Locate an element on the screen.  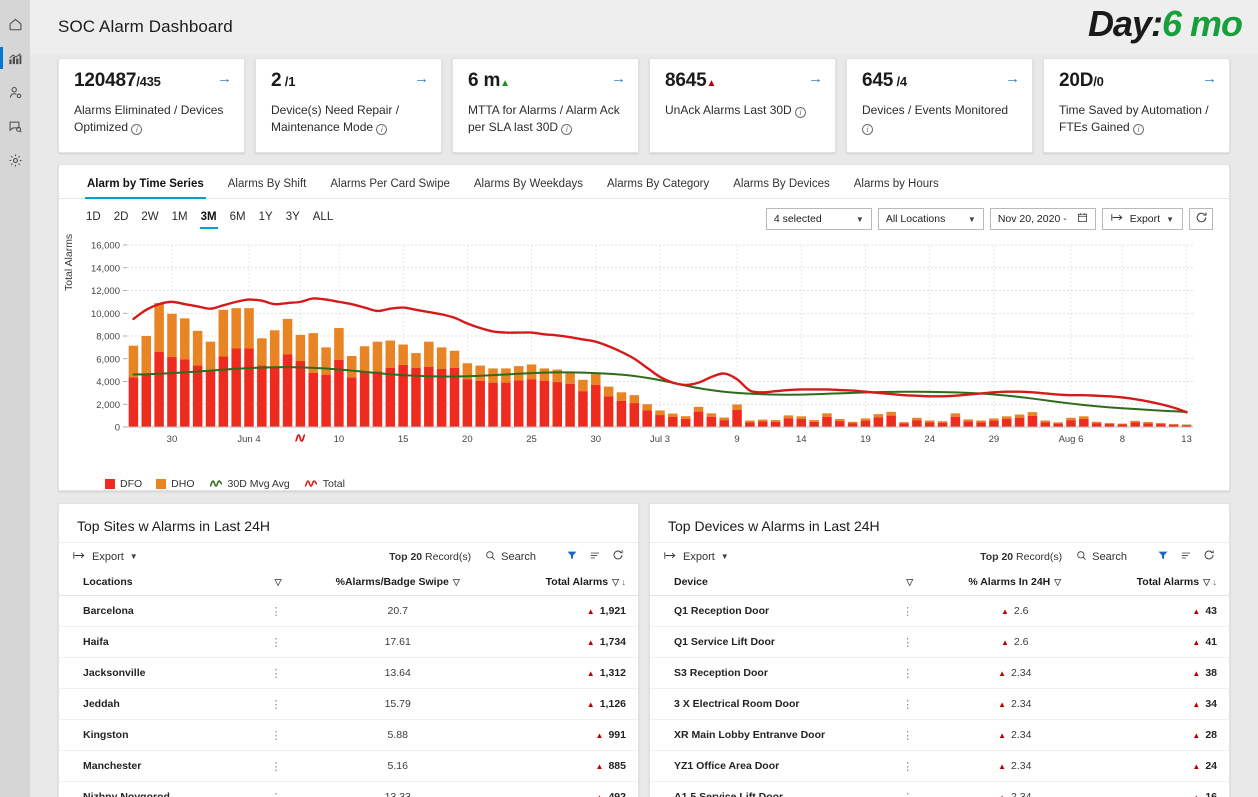
range-3y: 3Y is located at coordinates (293, 219).